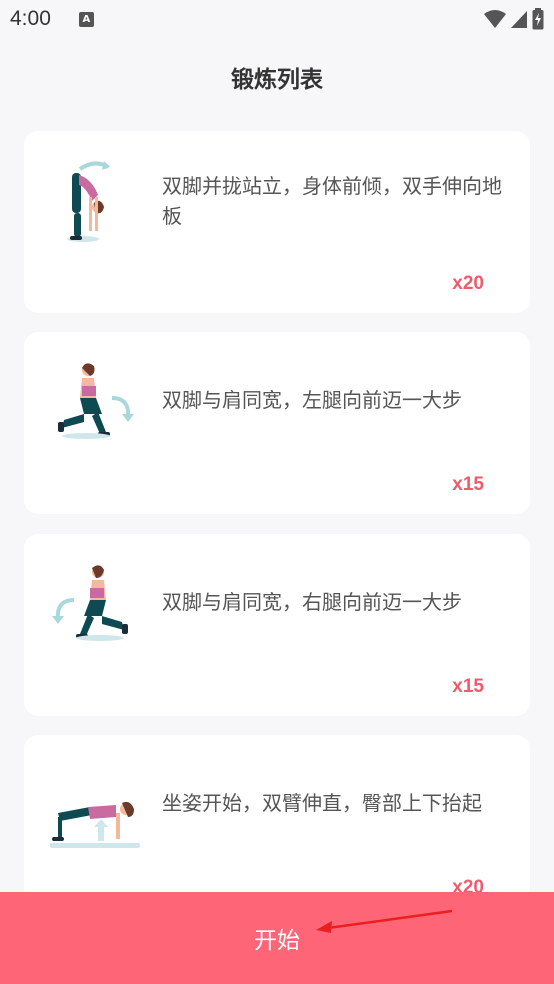 The height and width of the screenshot is (984, 554). I want to click on left-lunge-icon, so click(100, 408).